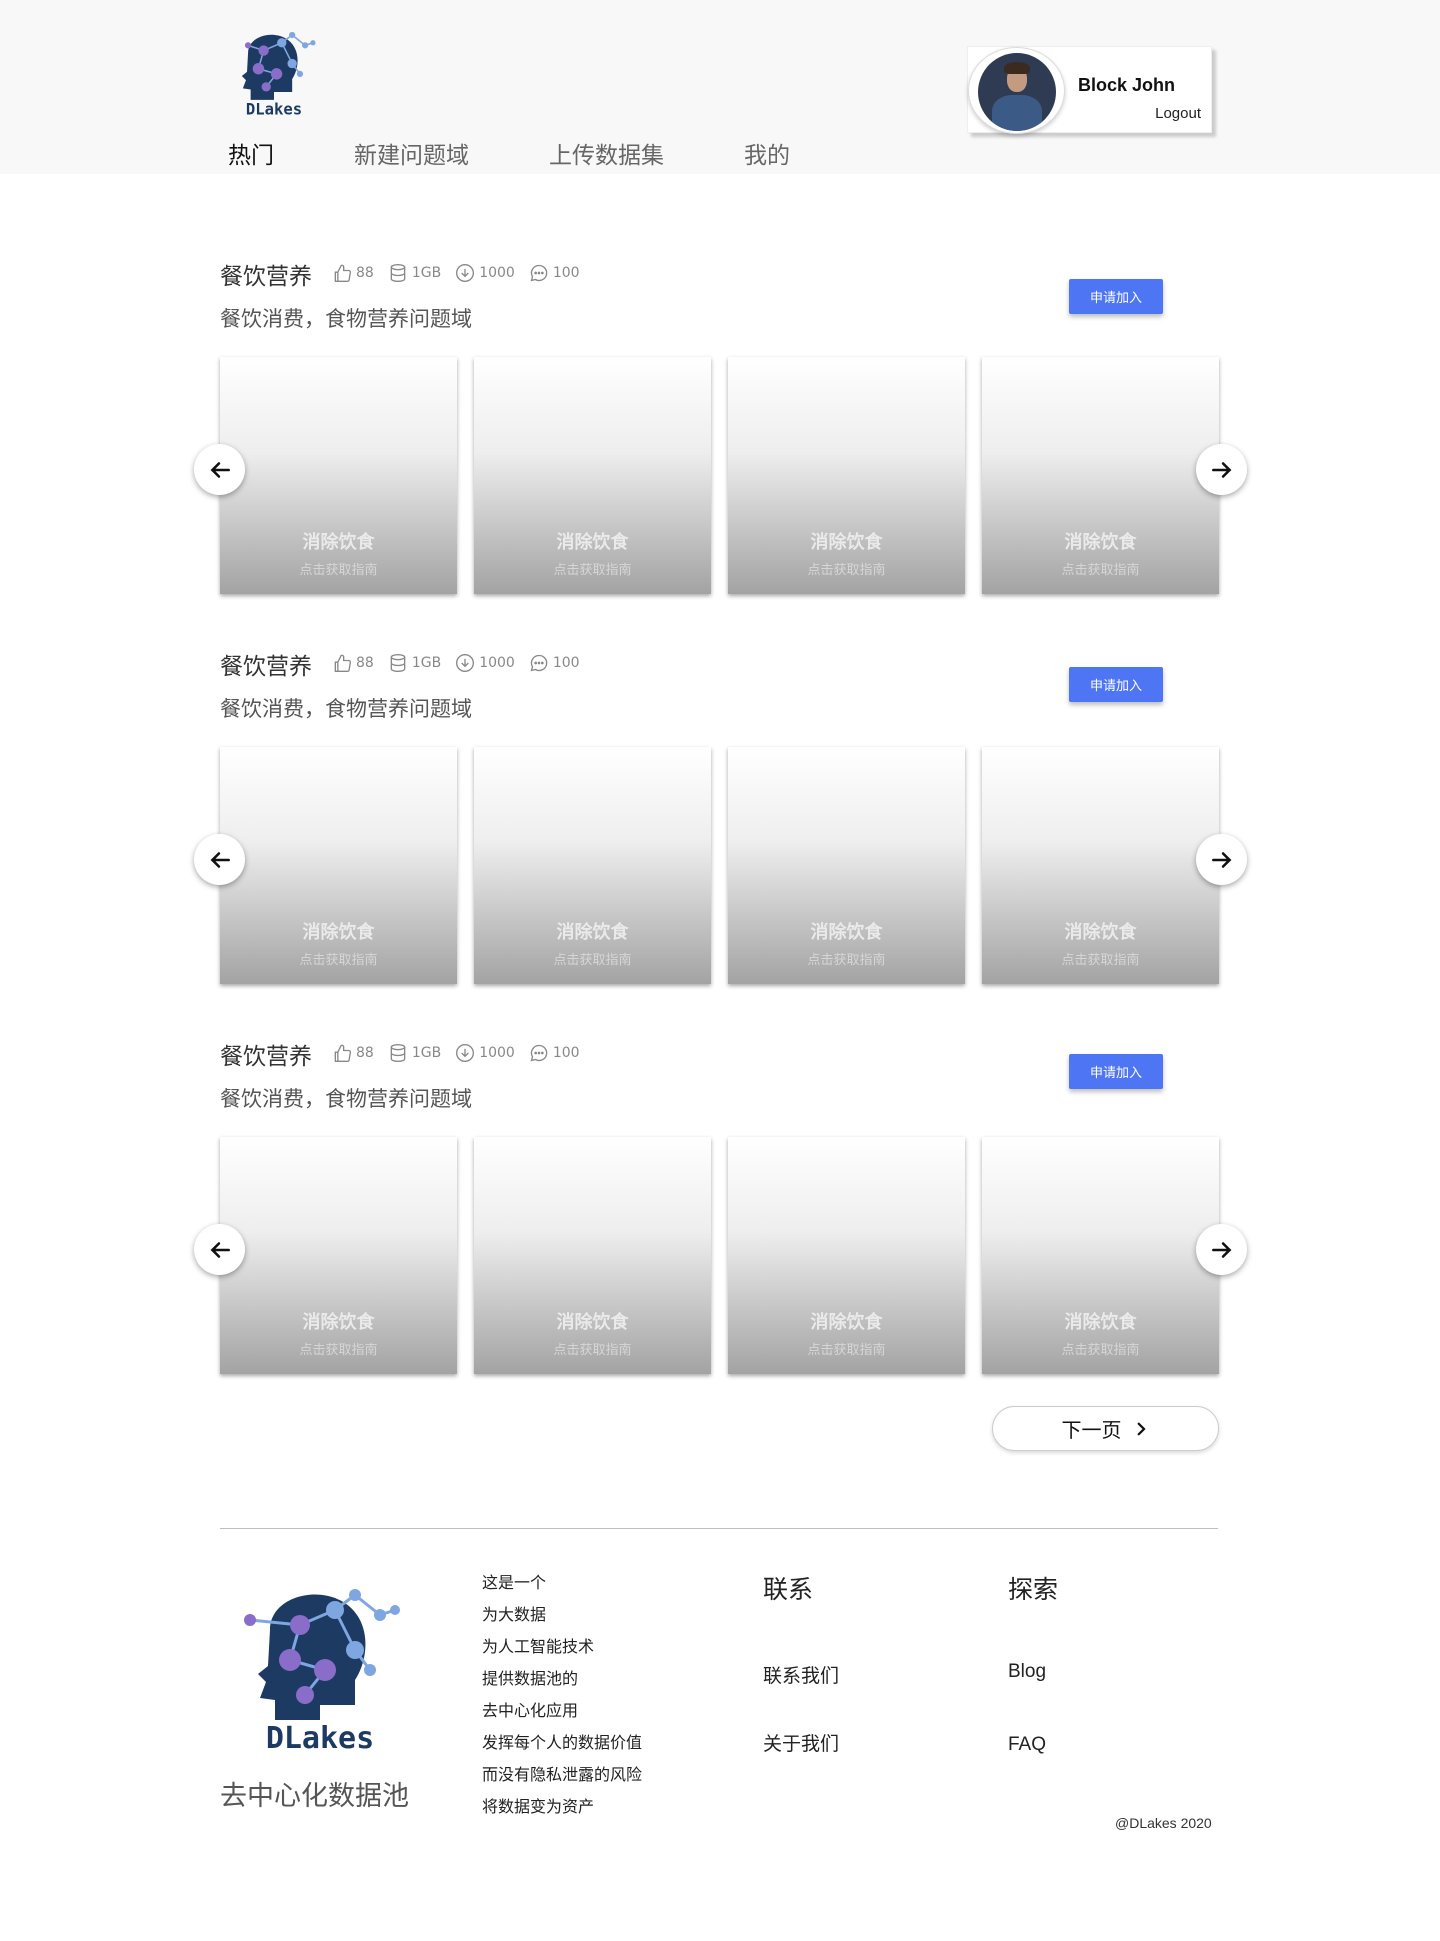  I want to click on explore-heading: 探索, so click(1033, 1589).